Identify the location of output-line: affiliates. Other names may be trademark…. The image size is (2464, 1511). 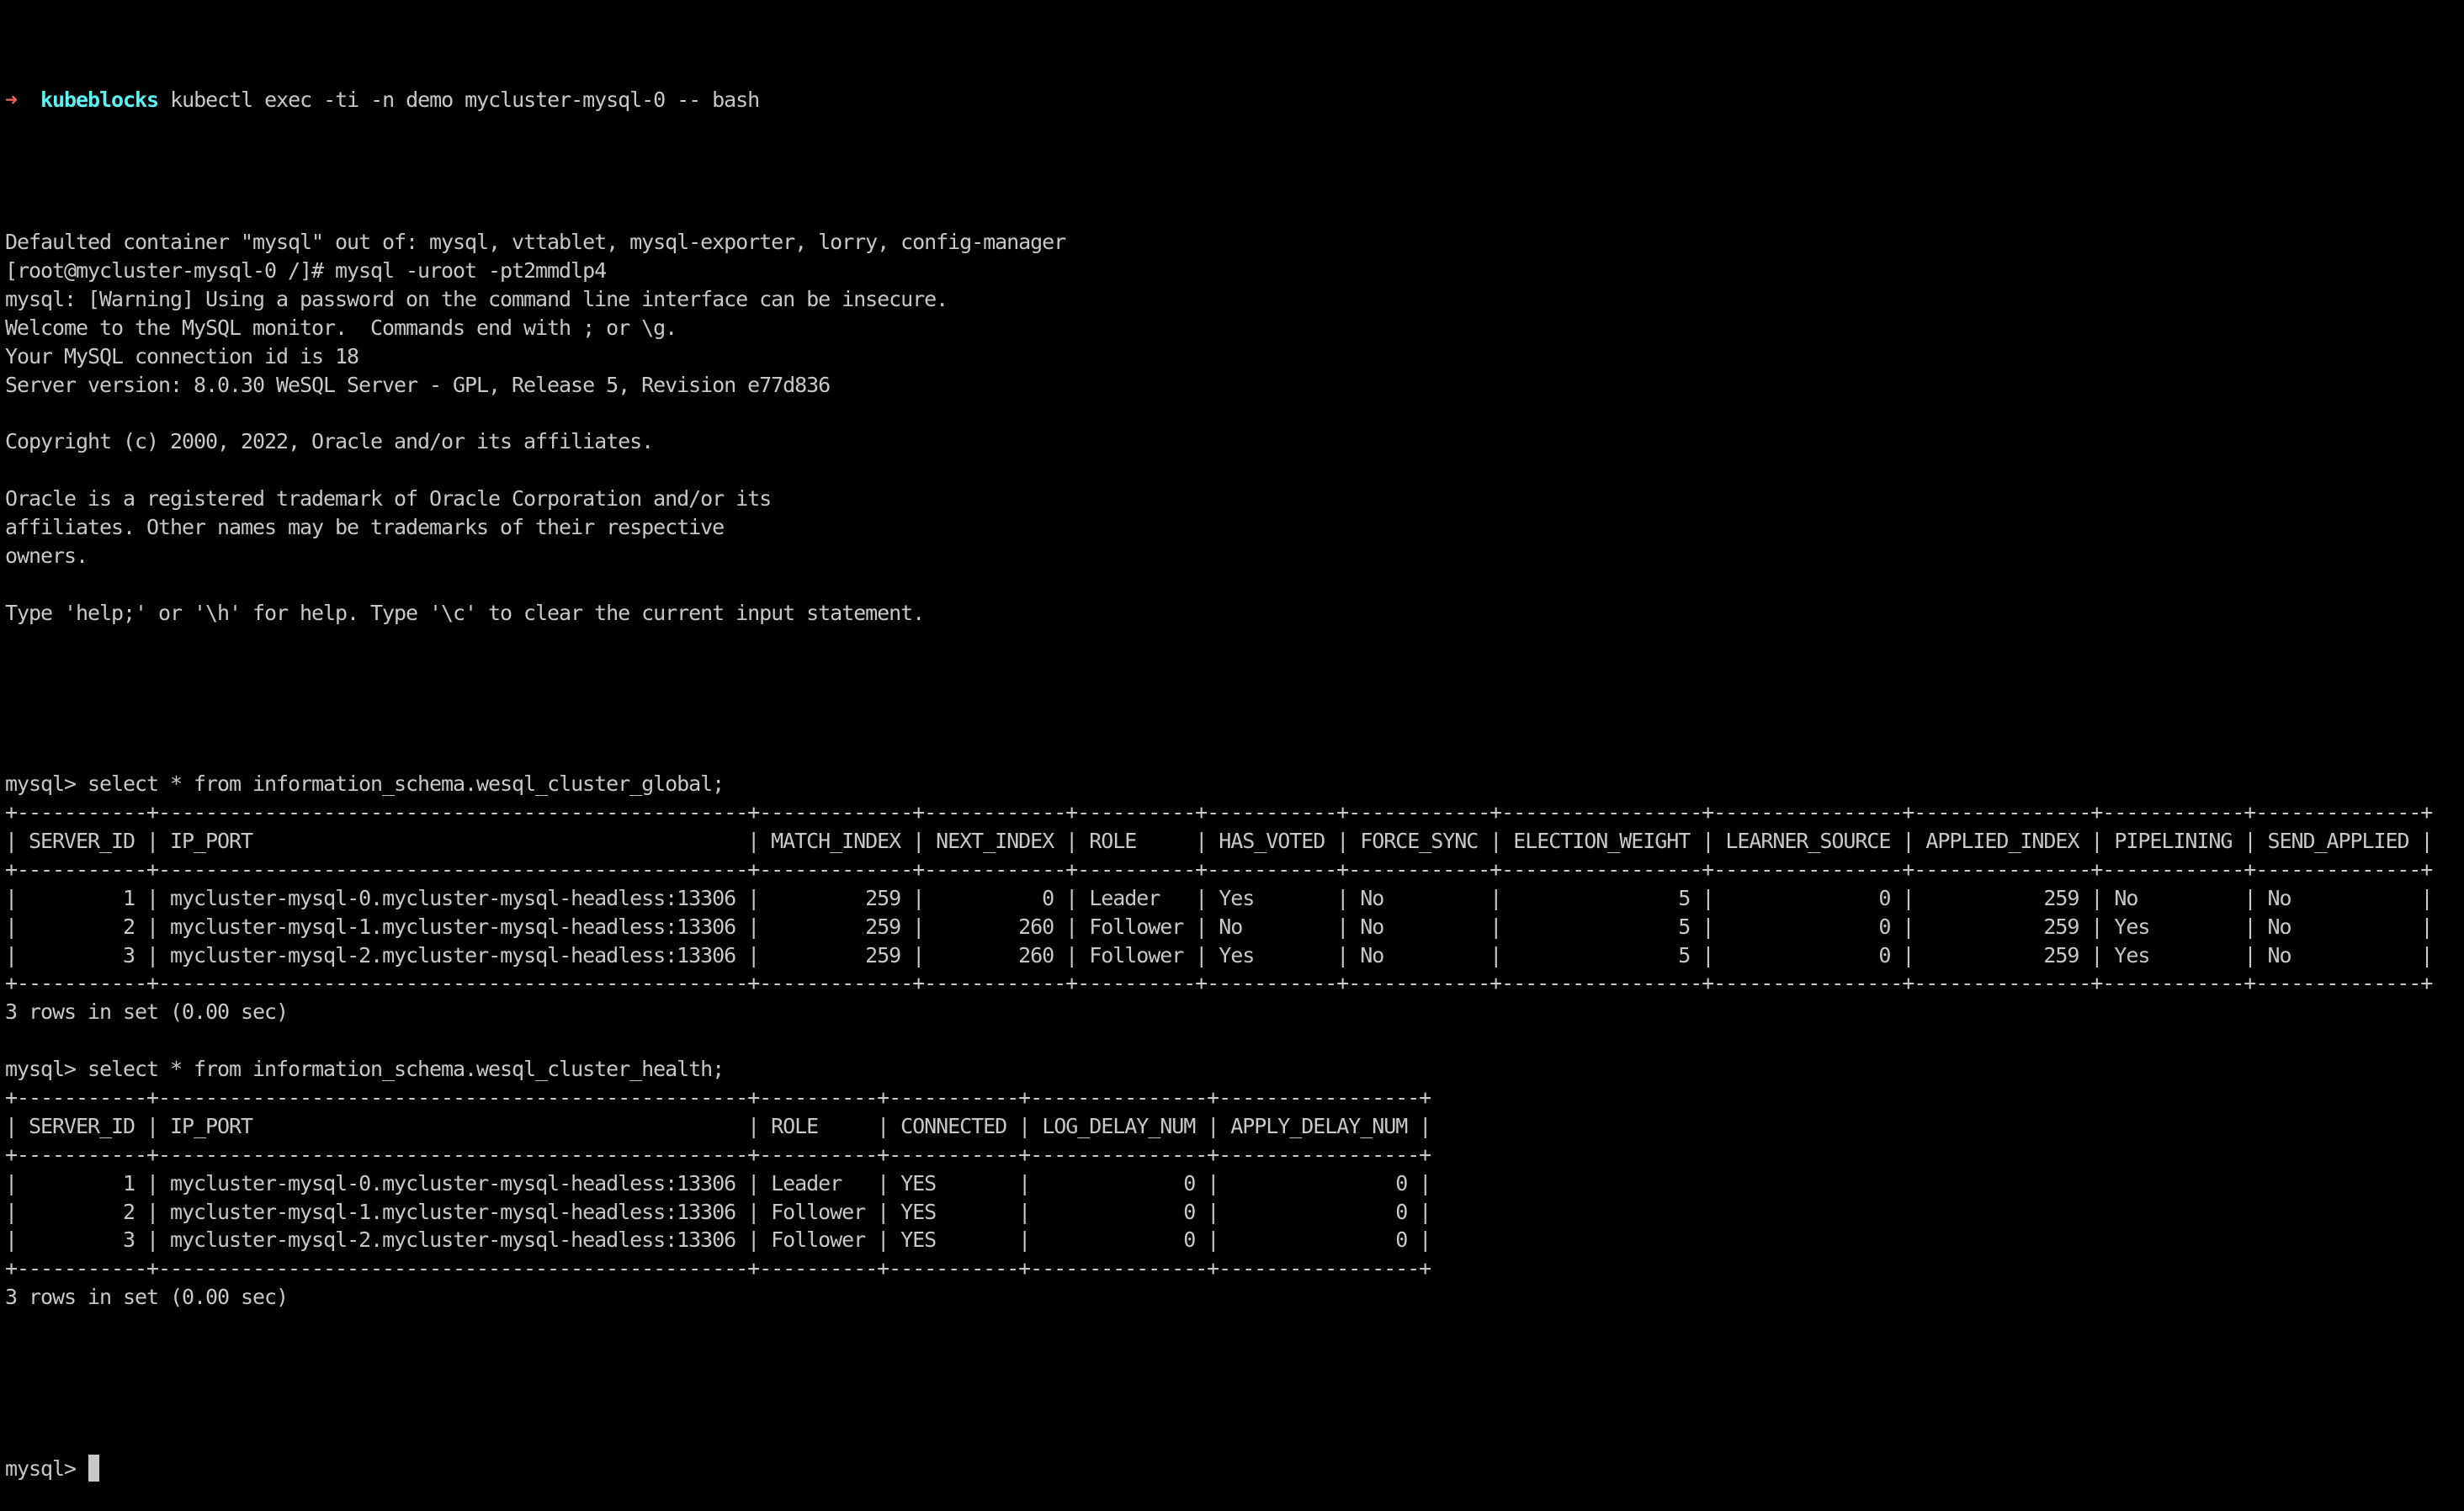
(365, 527).